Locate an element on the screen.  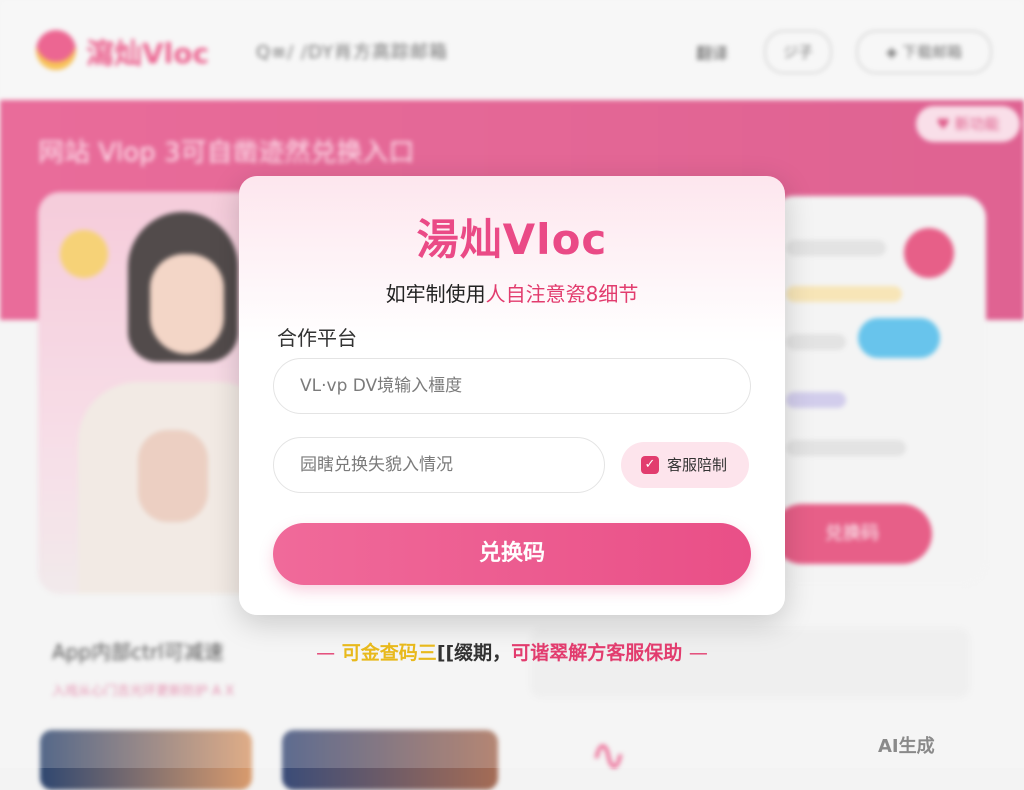
modal-title: 湯灿Vloc is located at coordinates (512, 239).